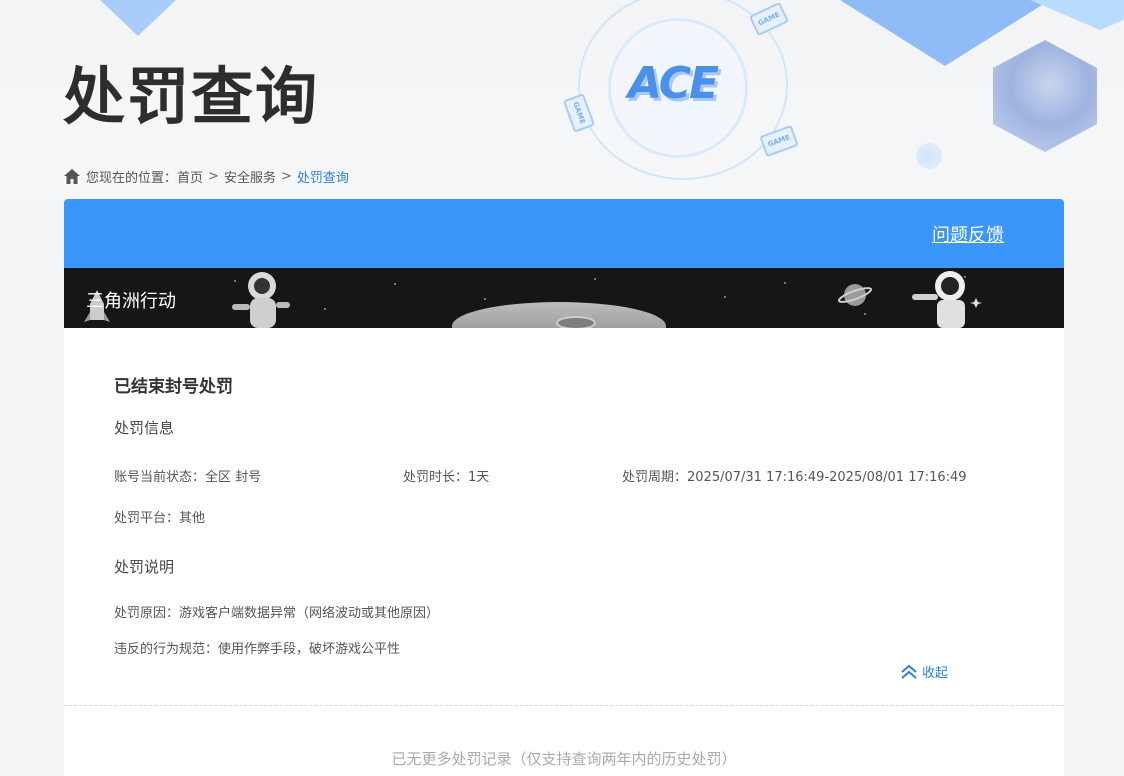 The width and height of the screenshot is (1124, 776). Describe the element at coordinates (929, 156) in the screenshot. I see `decor-bubble` at that location.